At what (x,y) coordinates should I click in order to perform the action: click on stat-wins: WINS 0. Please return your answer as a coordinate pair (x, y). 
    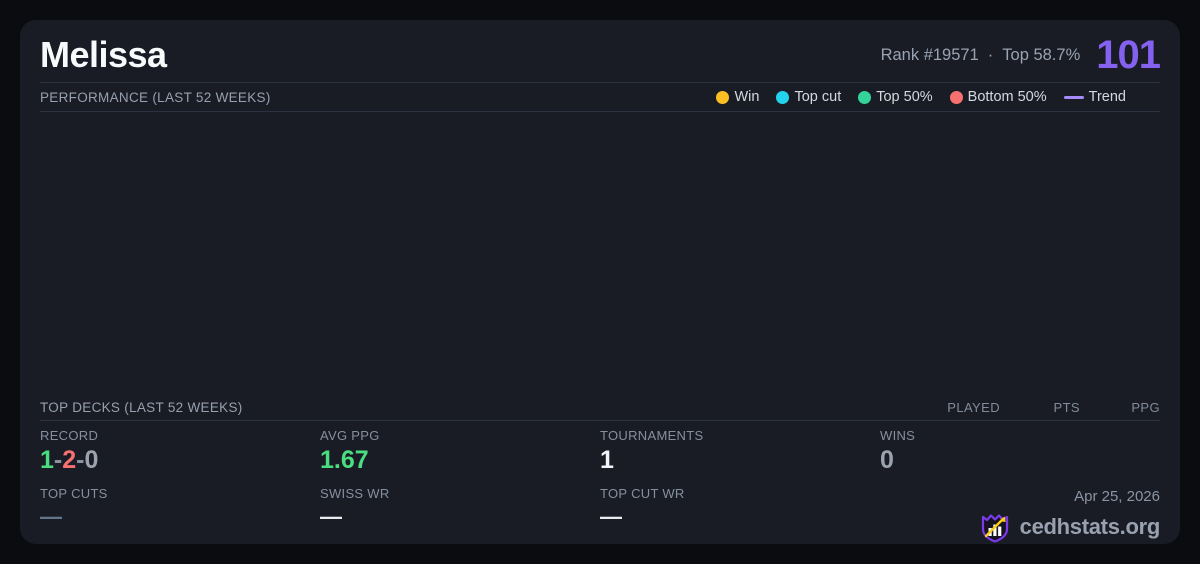
    Looking at the image, I should click on (1020, 457).